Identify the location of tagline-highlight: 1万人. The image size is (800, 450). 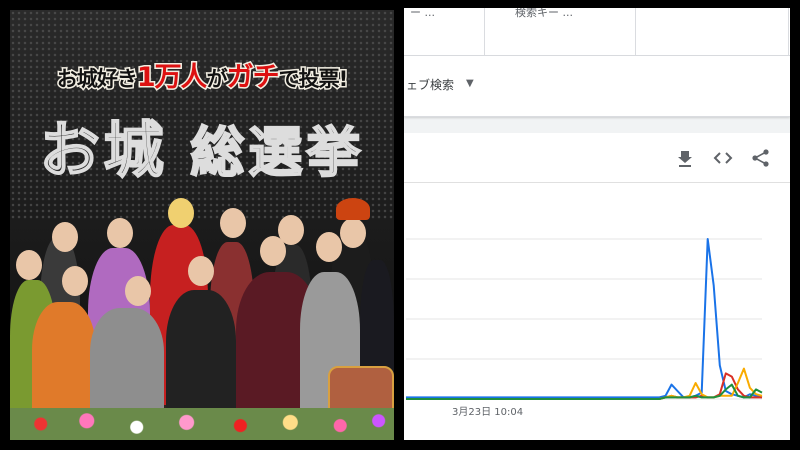
(172, 78).